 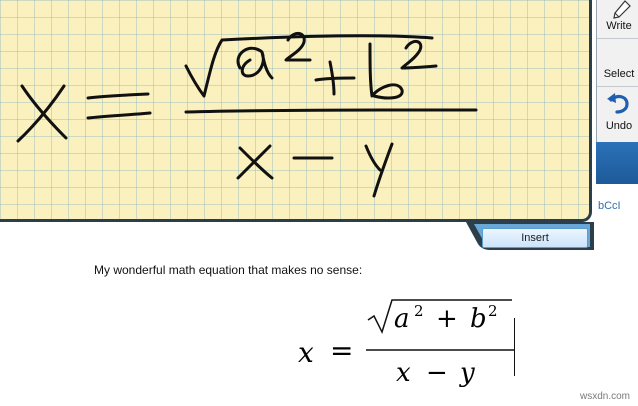 What do you see at coordinates (419, 311) in the screenshot?
I see `formula-a-exponent: 2` at bounding box center [419, 311].